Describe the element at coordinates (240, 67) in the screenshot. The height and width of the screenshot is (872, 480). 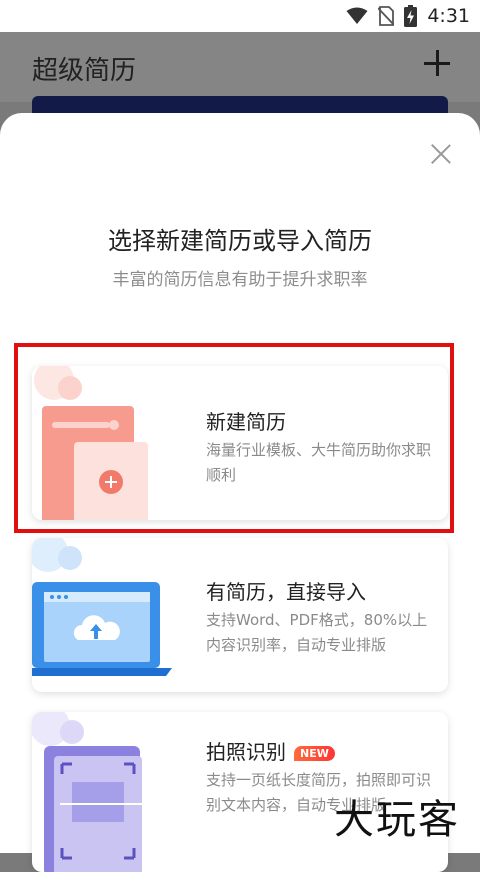
I see `app-bar: 超级简历` at that location.